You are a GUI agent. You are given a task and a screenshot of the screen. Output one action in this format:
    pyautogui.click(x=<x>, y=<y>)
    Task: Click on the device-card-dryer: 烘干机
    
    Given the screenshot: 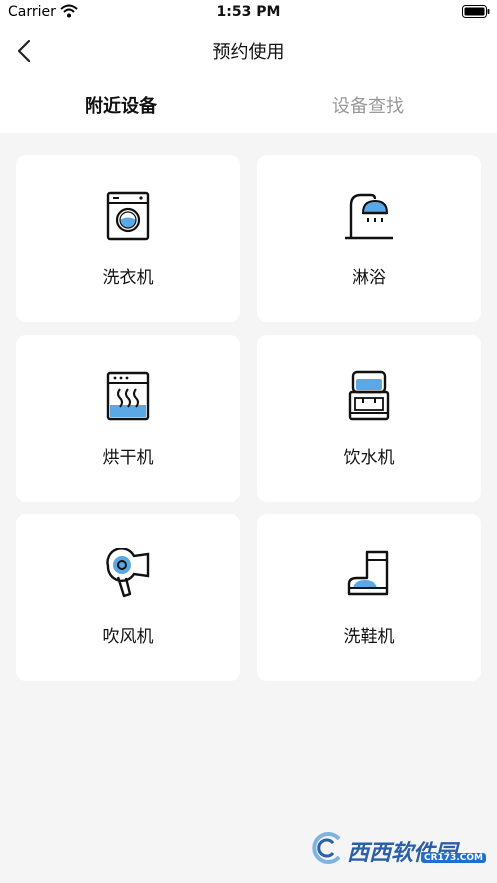 What is the action you would take?
    pyautogui.click(x=128, y=418)
    